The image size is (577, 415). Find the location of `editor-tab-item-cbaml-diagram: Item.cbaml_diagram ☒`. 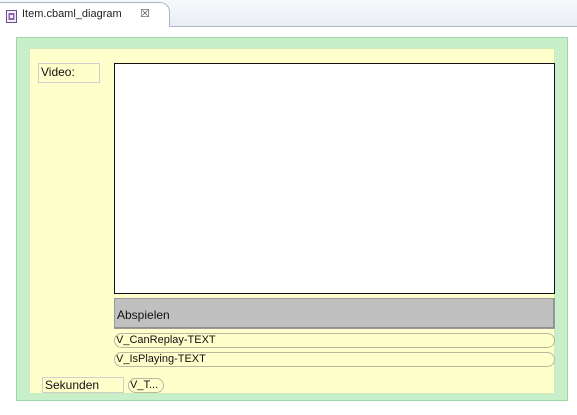

editor-tab-item-cbaml-diagram: Item.cbaml_diagram ☒ is located at coordinates (85, 14).